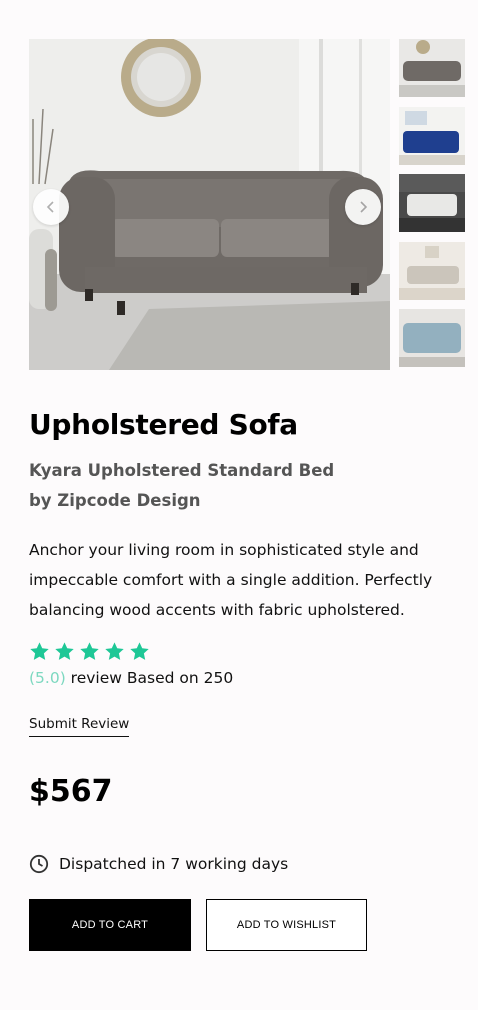 Image resolution: width=478 pixels, height=1010 pixels. What do you see at coordinates (432, 270) in the screenshot?
I see `thumbnail-beige-sofa` at bounding box center [432, 270].